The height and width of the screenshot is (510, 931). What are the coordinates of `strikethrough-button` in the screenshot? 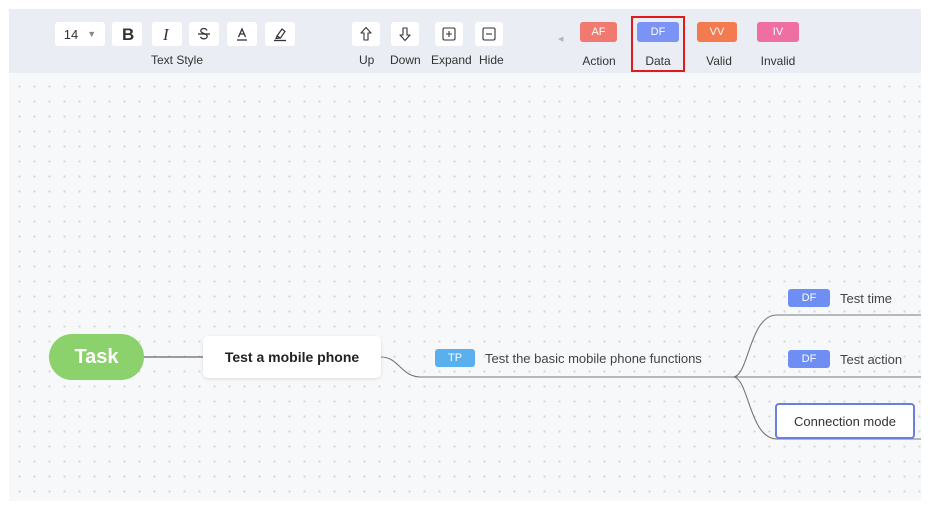 It's located at (204, 34).